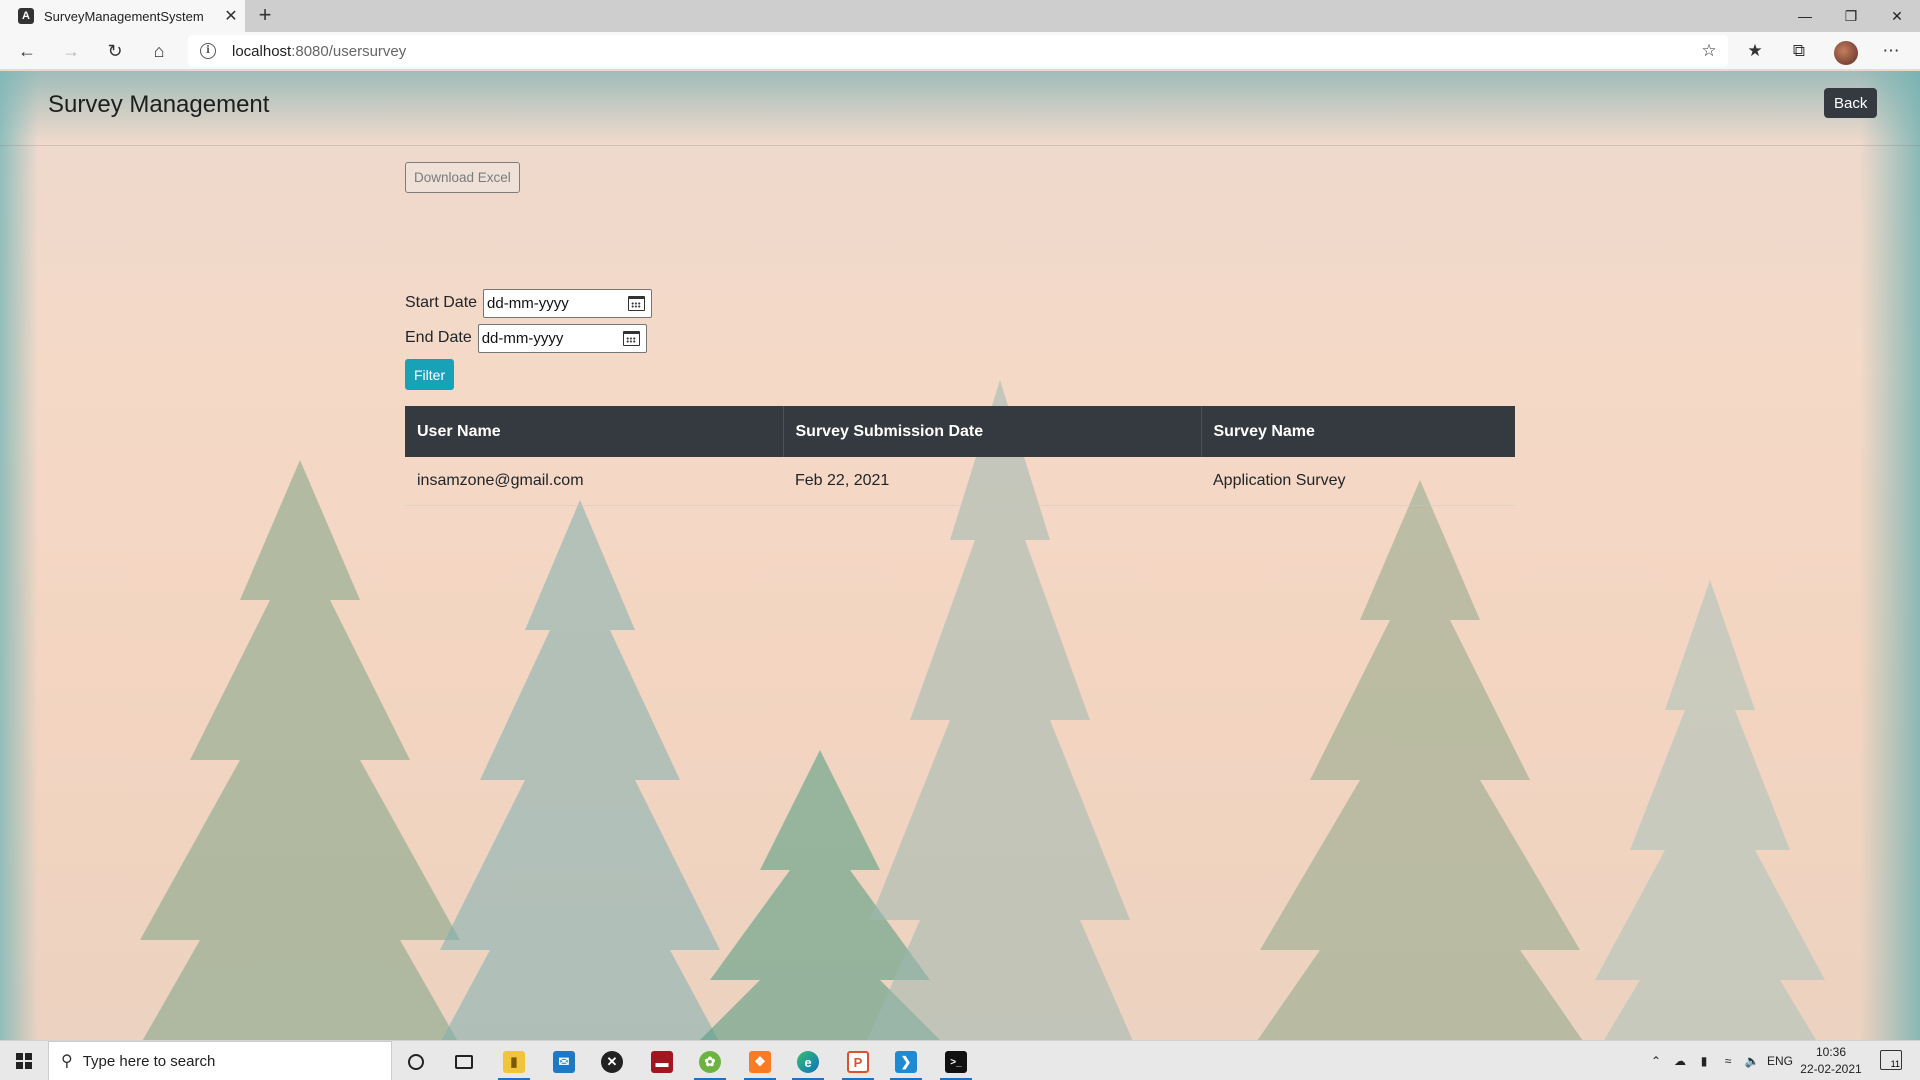  Describe the element at coordinates (594, 481) in the screenshot. I see `cell-user-name: insamzone@gmail.com` at that location.